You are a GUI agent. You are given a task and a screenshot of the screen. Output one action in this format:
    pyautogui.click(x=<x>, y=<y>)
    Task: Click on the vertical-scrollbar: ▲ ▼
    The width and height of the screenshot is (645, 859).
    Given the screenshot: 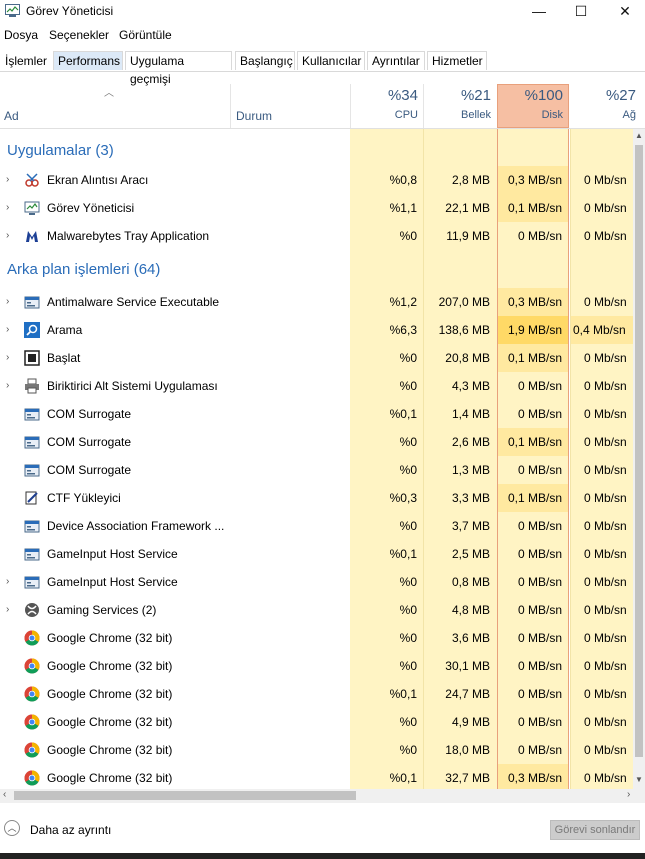 What is the action you would take?
    pyautogui.click(x=639, y=459)
    